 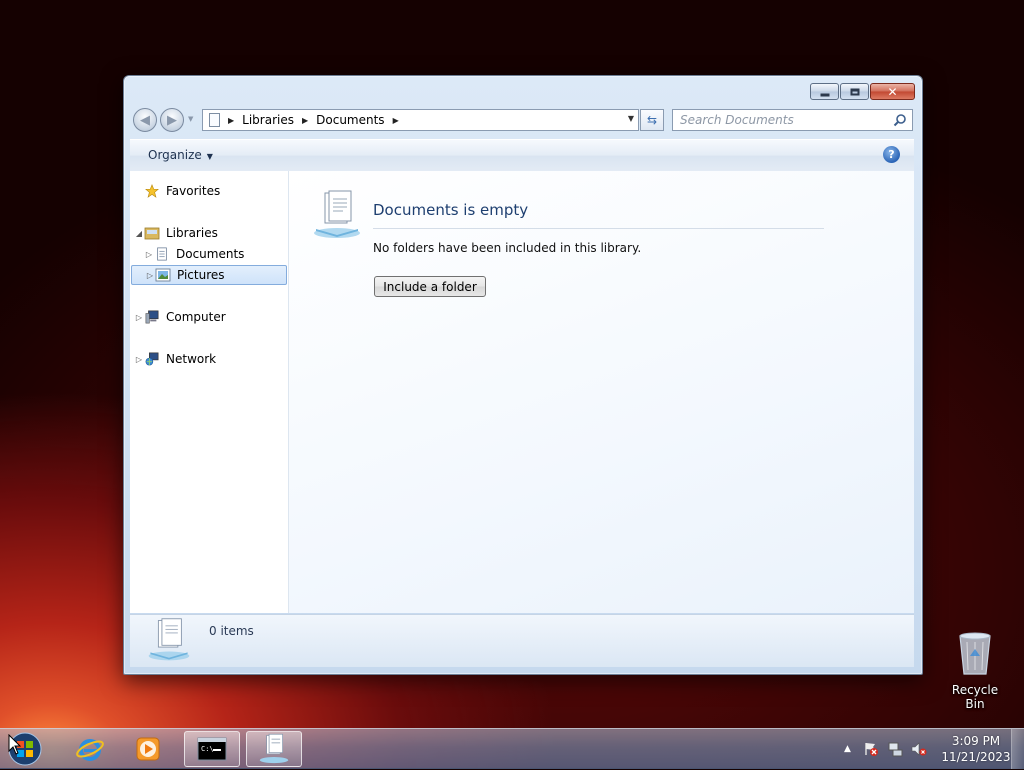 I want to click on taskbar-media-player, so click(x=148, y=749).